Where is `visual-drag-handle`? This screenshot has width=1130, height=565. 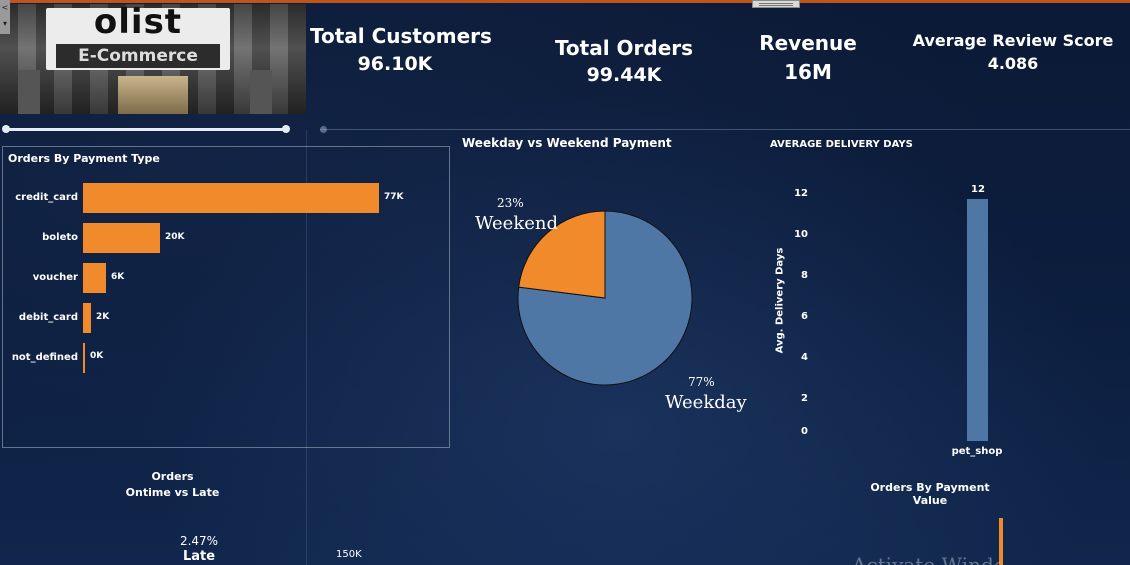 visual-drag-handle is located at coordinates (776, 4).